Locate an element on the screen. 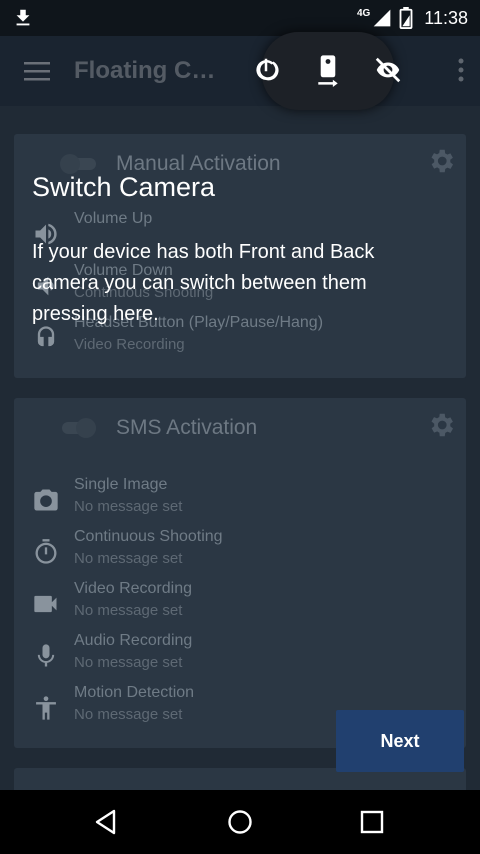  row-title: Video Recording is located at coordinates (133, 588).